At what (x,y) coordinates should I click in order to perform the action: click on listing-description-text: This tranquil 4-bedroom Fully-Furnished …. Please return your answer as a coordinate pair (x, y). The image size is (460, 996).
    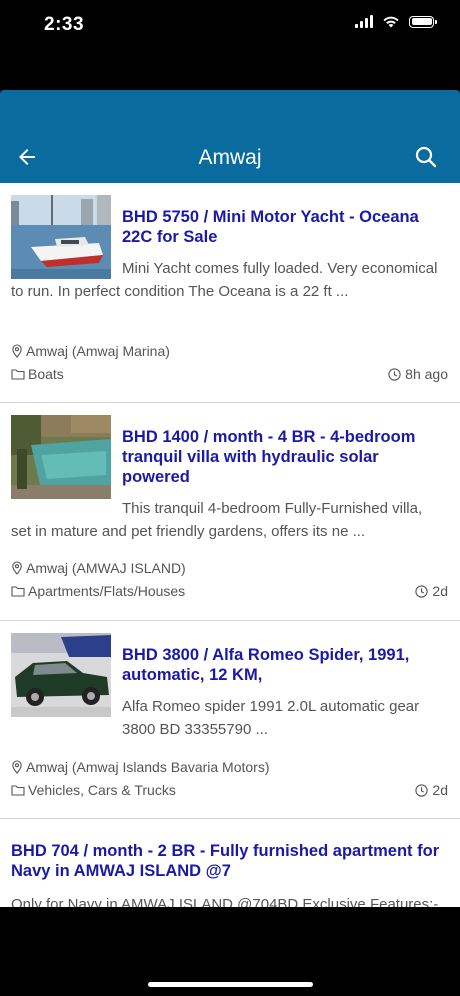
    Looking at the image, I should click on (217, 520).